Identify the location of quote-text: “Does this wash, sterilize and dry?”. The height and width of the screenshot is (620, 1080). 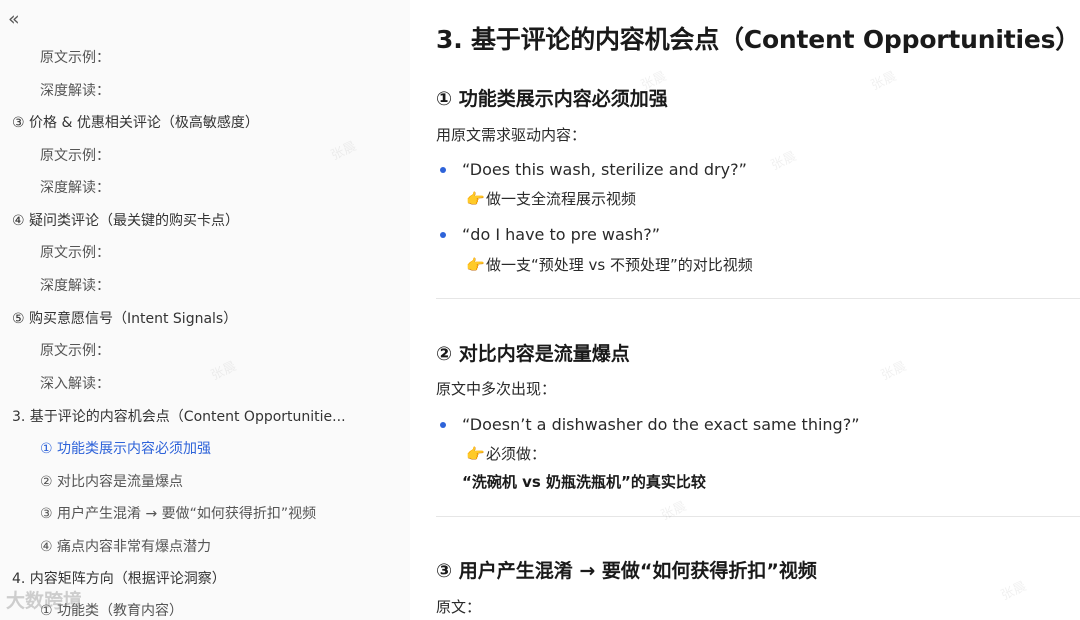
(604, 169).